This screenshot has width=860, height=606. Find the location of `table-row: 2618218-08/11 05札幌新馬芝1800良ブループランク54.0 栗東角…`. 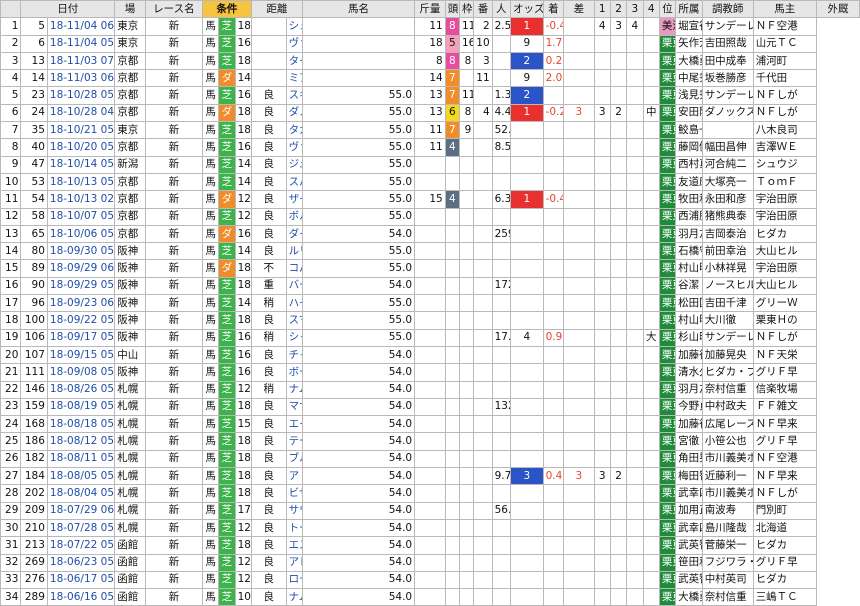

table-row: 2618218-08/11 05札幌新馬芝1800良ブループランク54.0 栗東角… is located at coordinates (430, 459).